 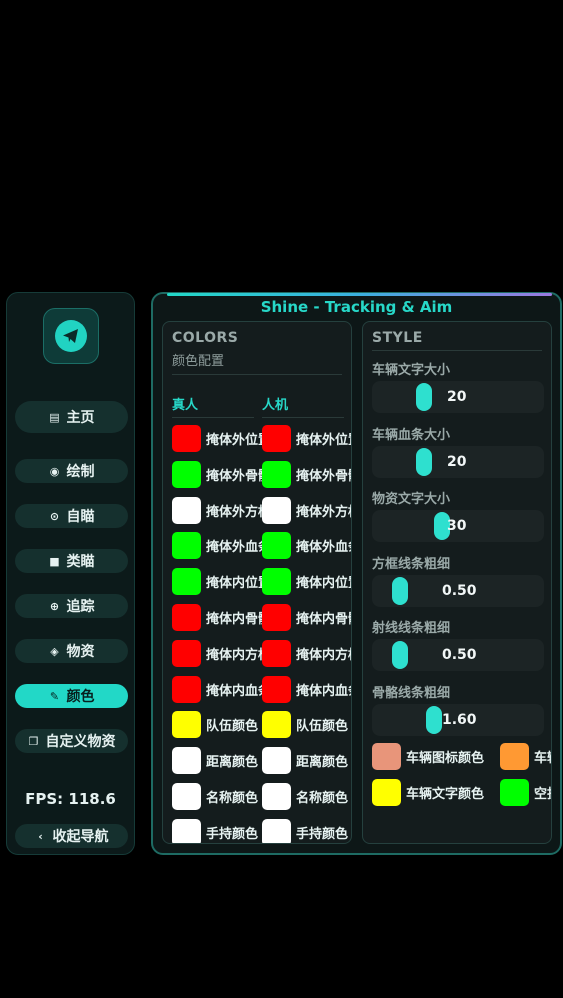 What do you see at coordinates (306, 474) in the screenshot?
I see `color-row-bot: 掩体外骨骼` at bounding box center [306, 474].